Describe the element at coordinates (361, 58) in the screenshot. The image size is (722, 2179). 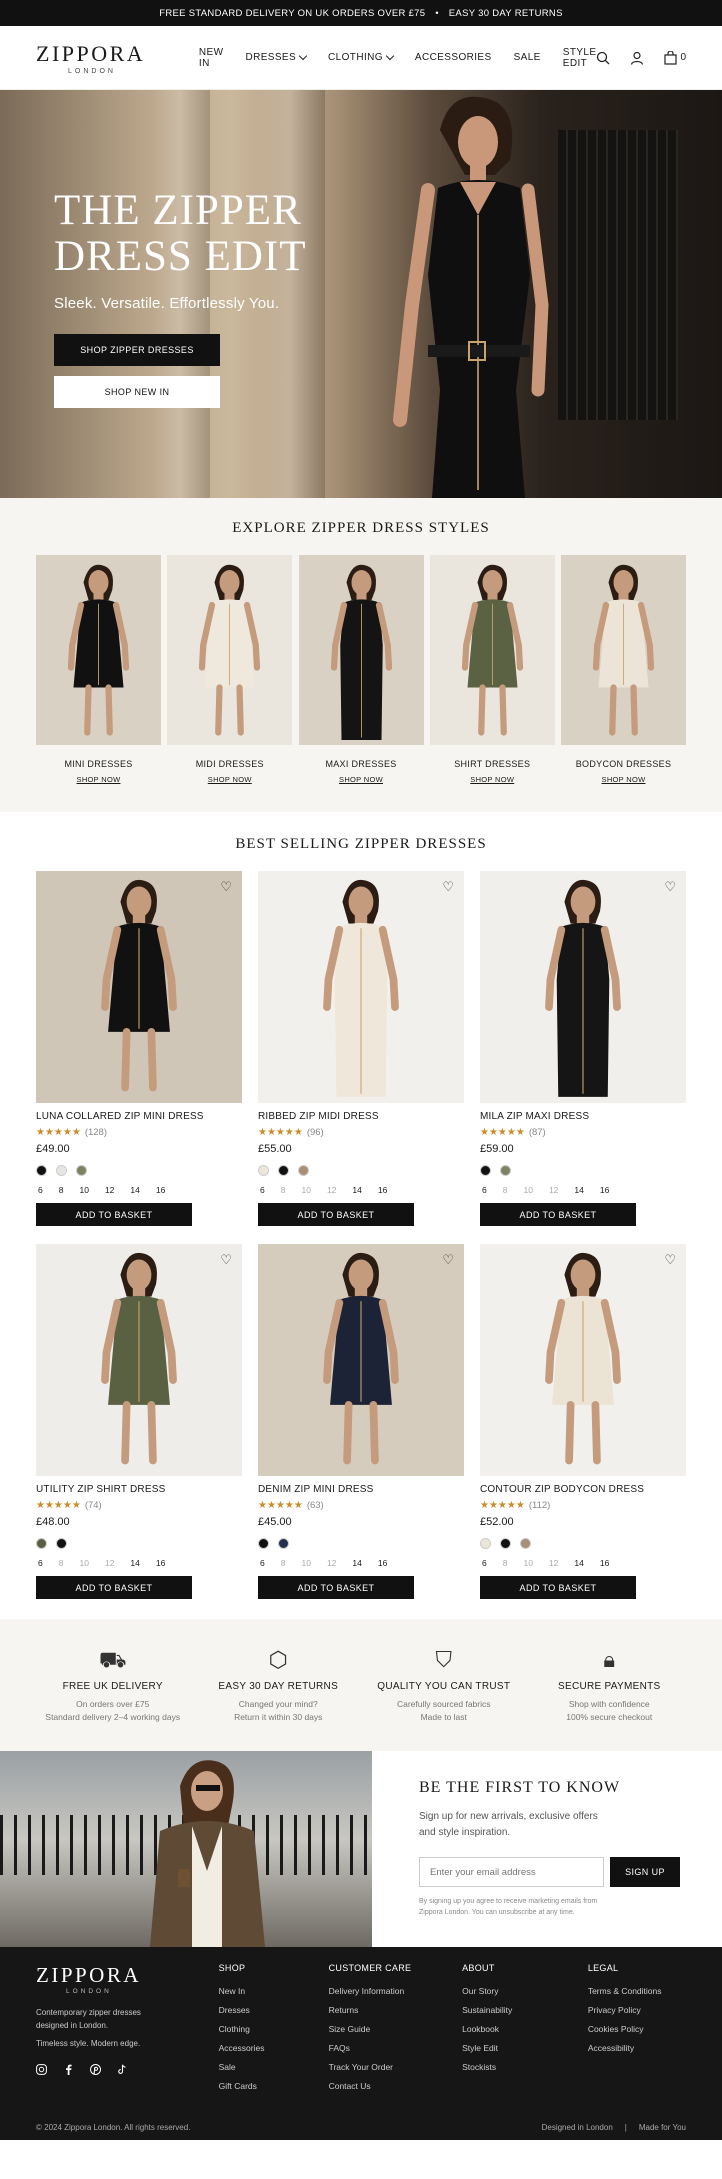
I see `nav-clothing: CLOTHING` at that location.